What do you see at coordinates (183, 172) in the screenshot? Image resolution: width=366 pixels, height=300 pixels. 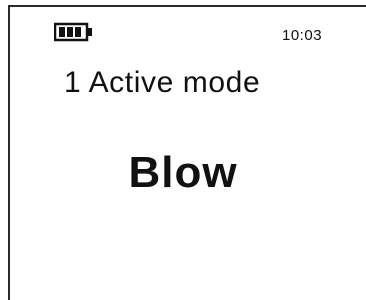 I see `mode-value: Blow` at bounding box center [183, 172].